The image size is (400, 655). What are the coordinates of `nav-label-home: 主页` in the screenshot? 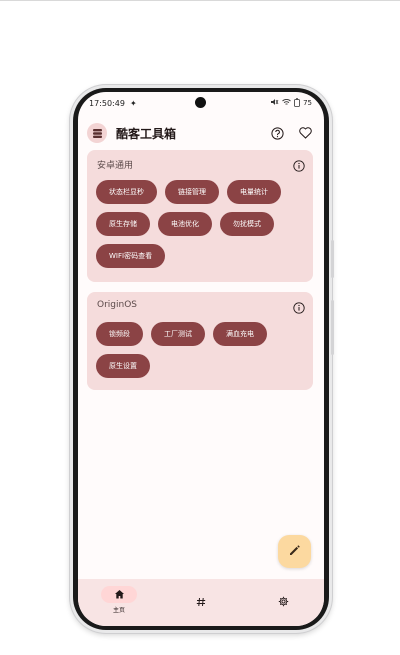 It's located at (118, 610).